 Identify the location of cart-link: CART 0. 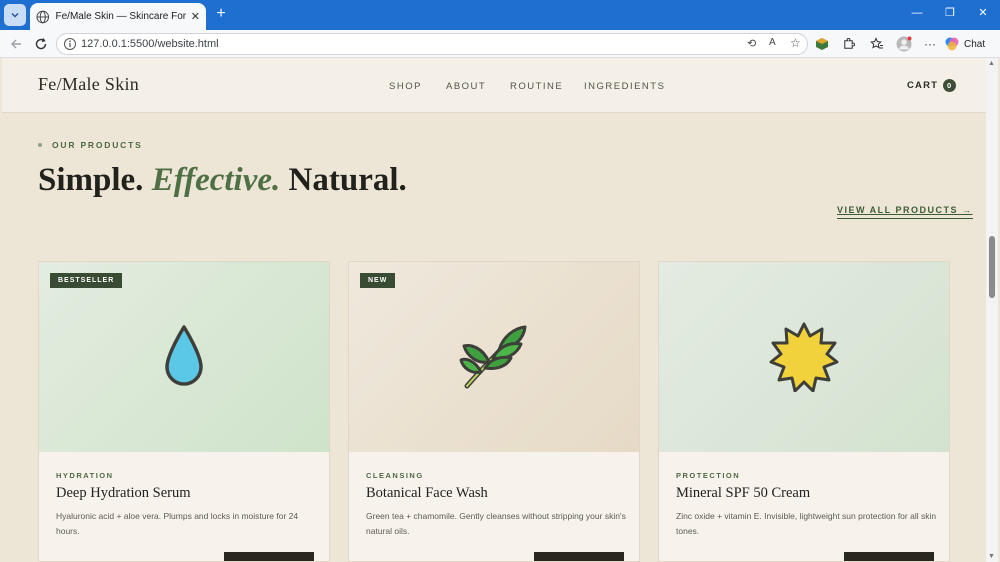
(932, 85).